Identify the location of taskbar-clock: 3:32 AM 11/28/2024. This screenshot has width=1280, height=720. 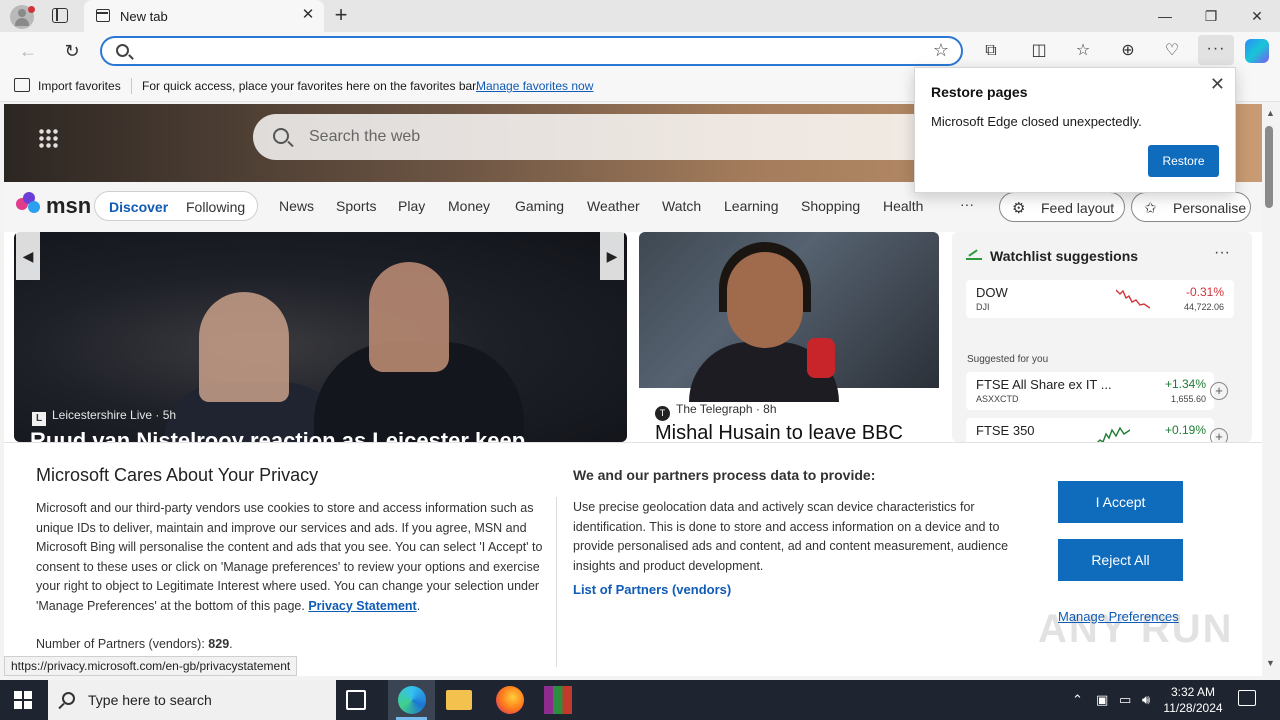
(1193, 700).